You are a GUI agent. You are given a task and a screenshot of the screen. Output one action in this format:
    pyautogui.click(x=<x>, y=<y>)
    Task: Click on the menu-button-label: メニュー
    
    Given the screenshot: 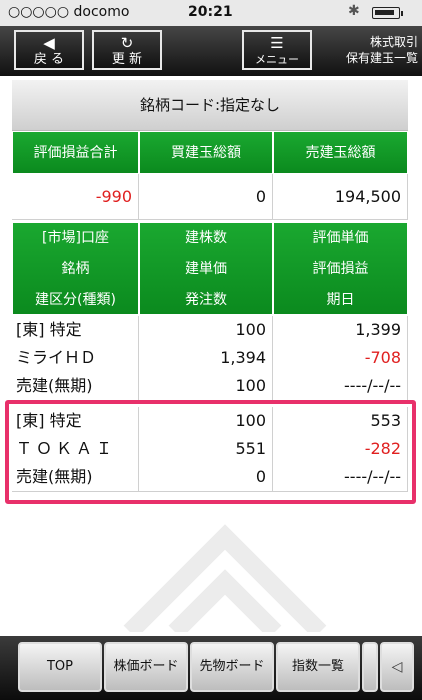 What is the action you would take?
    pyautogui.click(x=277, y=59)
    